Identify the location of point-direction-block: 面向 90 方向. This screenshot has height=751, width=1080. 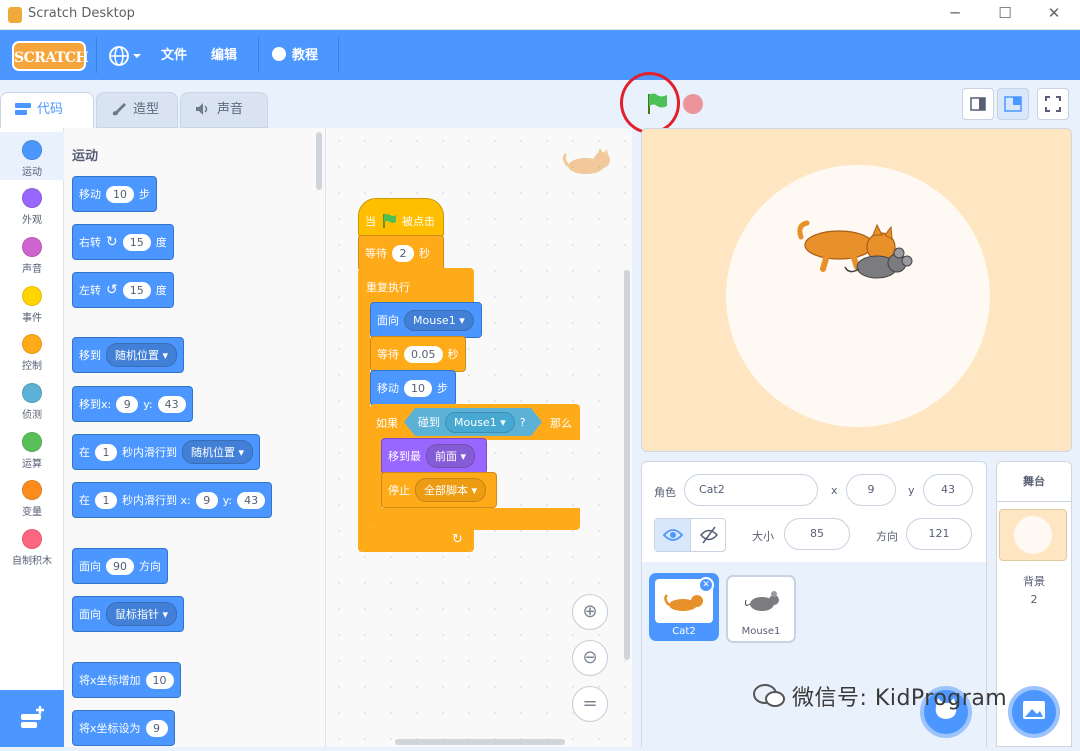
(120, 566).